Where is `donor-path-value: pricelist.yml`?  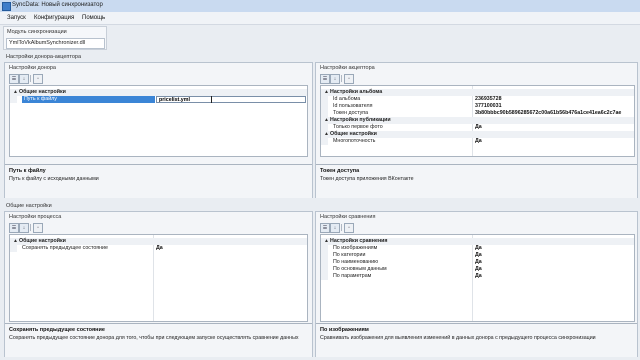
donor-path-value: pricelist.yml is located at coordinates (174, 100).